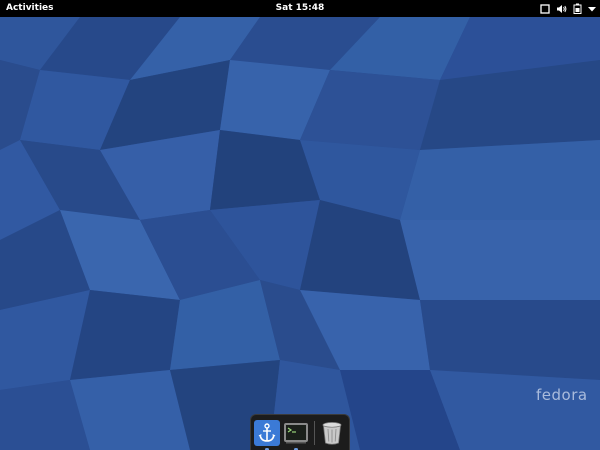  I want to click on anchor-icon, so click(267, 433).